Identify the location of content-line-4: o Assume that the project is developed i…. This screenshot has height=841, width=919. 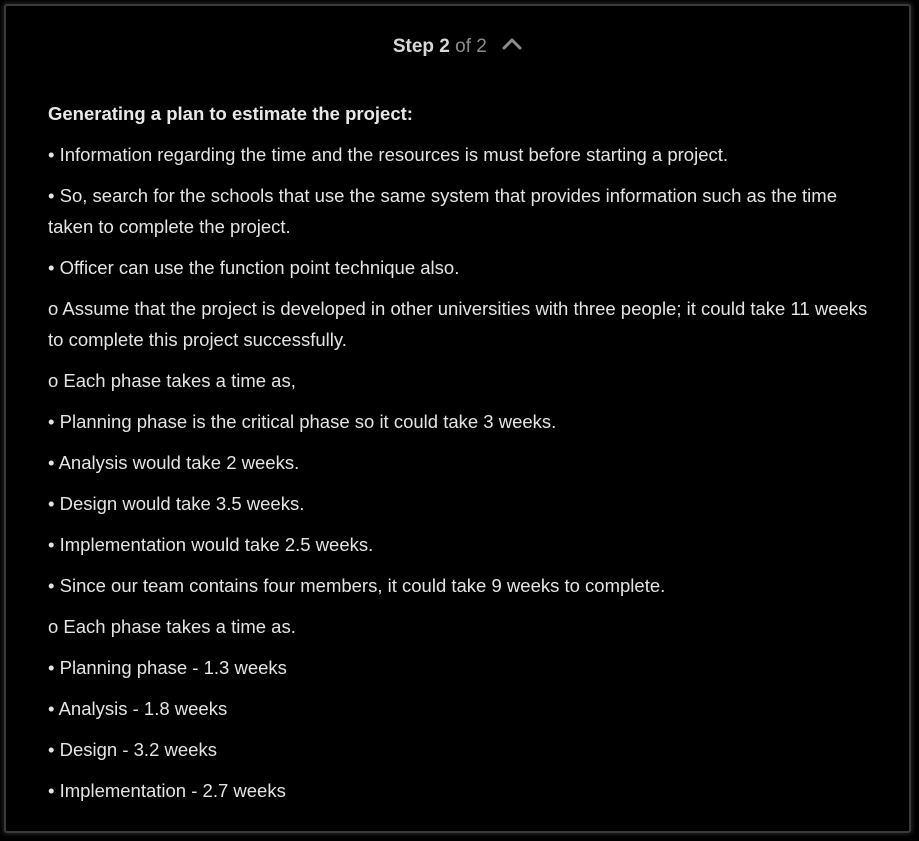
(458, 324).